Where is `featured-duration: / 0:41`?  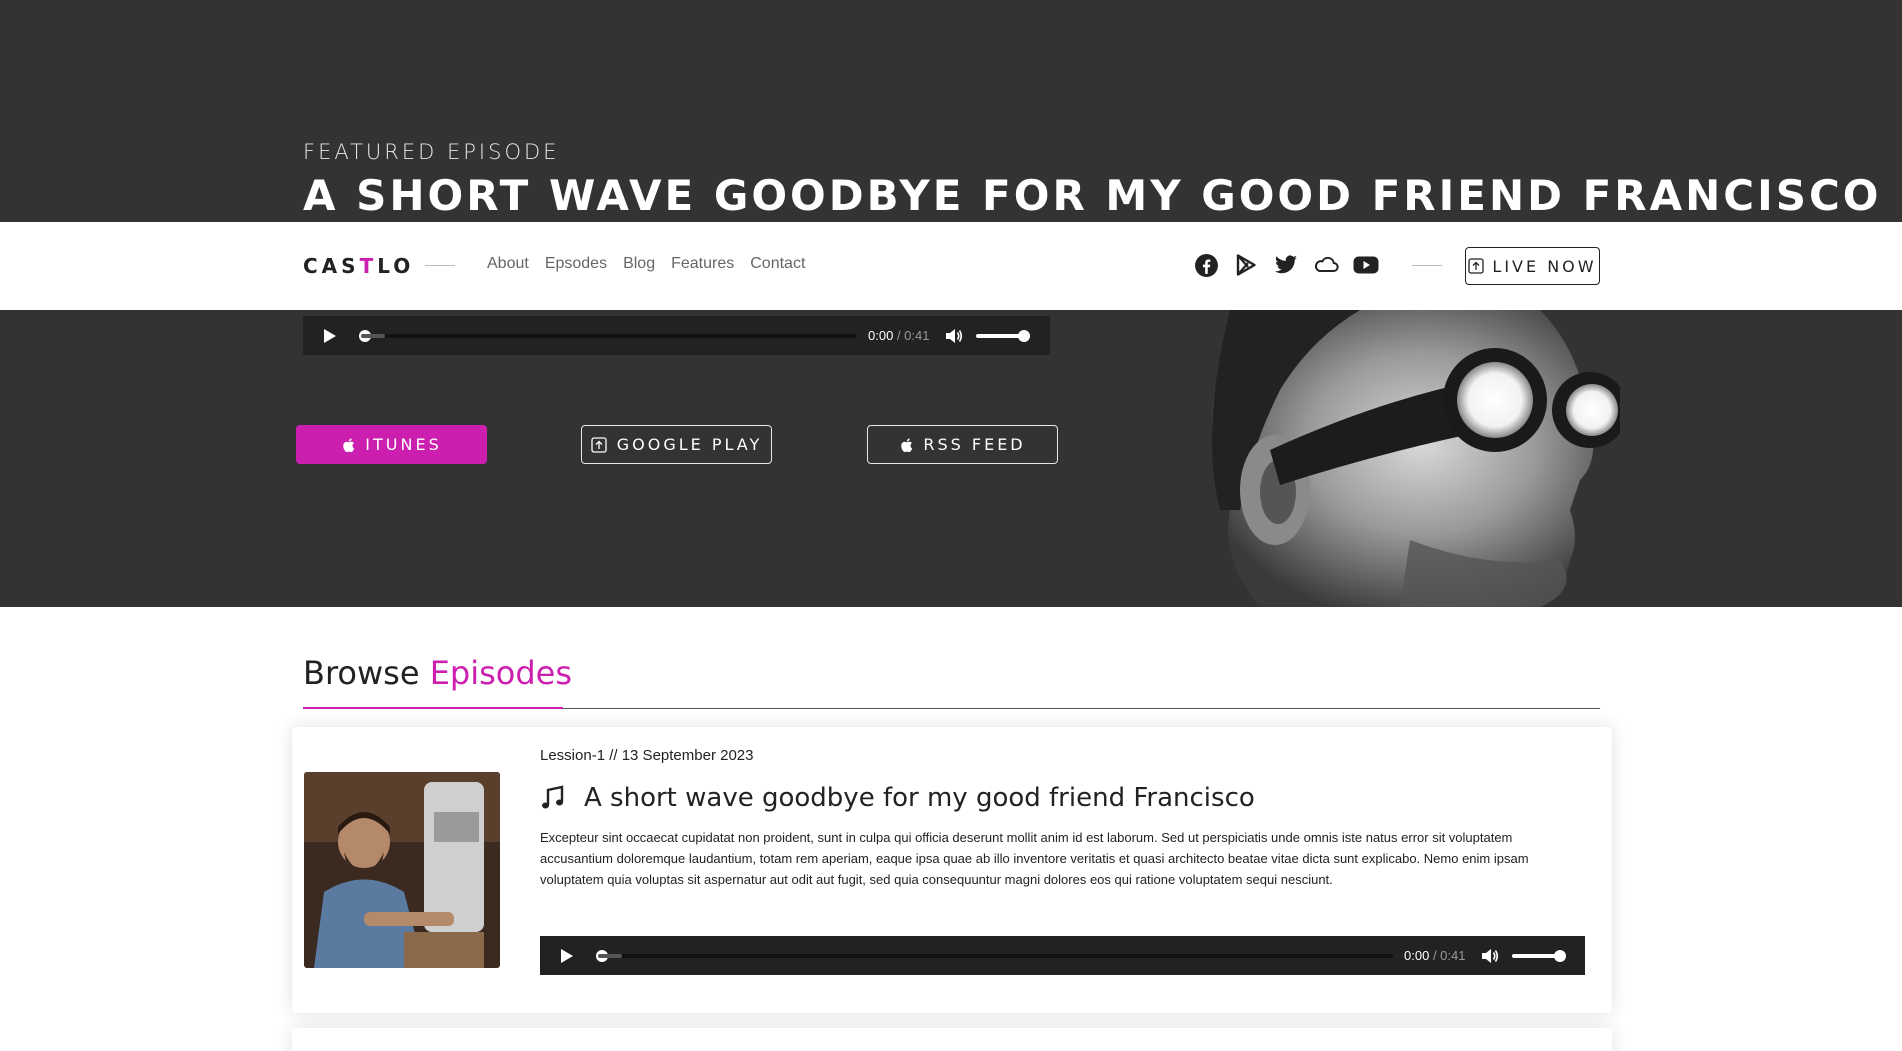 featured-duration: / 0:41 is located at coordinates (913, 335).